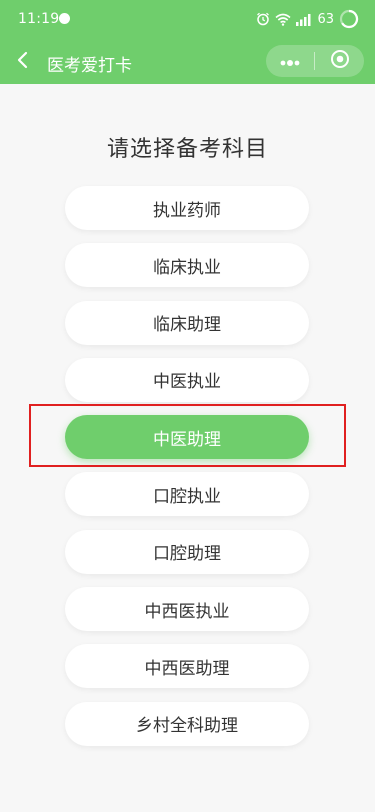  I want to click on target-circle-icon, so click(340, 61).